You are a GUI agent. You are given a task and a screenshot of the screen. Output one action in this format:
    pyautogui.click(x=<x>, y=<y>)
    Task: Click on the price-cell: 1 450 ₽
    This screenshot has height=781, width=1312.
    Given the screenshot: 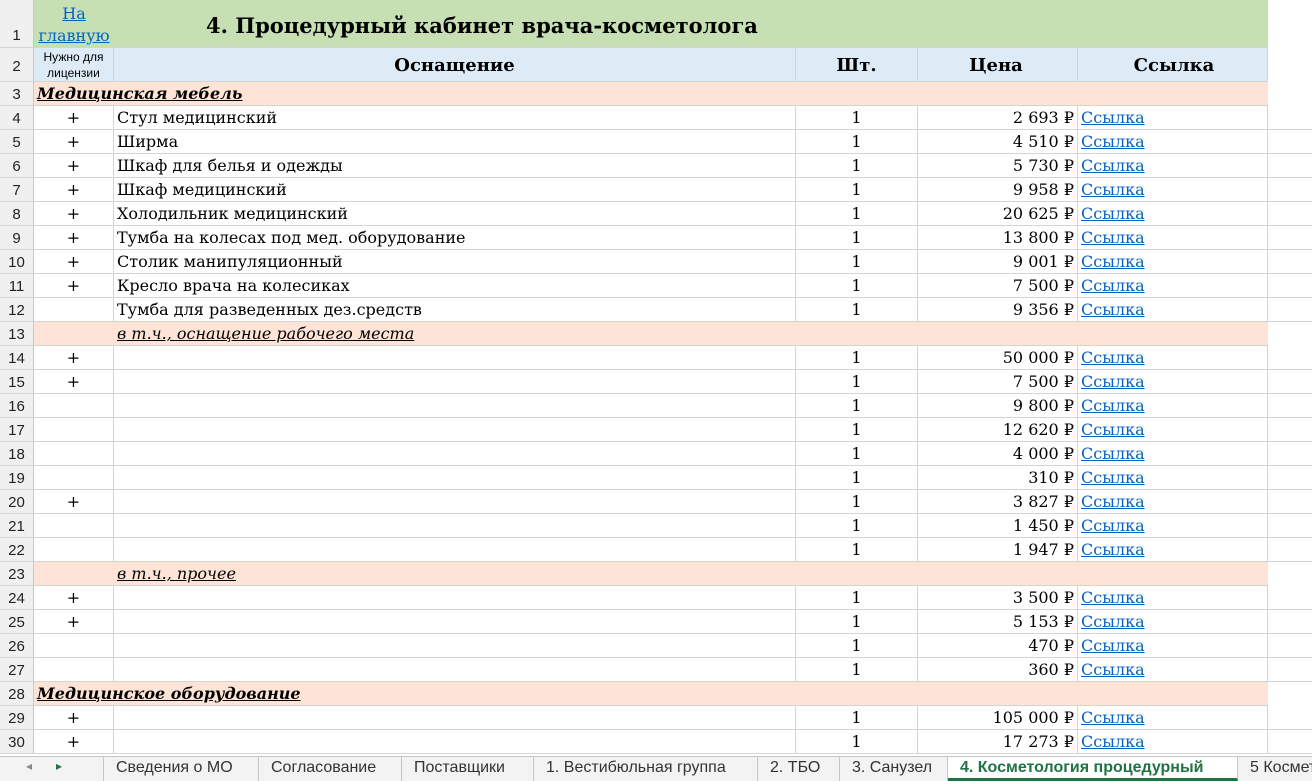 What is the action you would take?
    pyautogui.click(x=998, y=526)
    